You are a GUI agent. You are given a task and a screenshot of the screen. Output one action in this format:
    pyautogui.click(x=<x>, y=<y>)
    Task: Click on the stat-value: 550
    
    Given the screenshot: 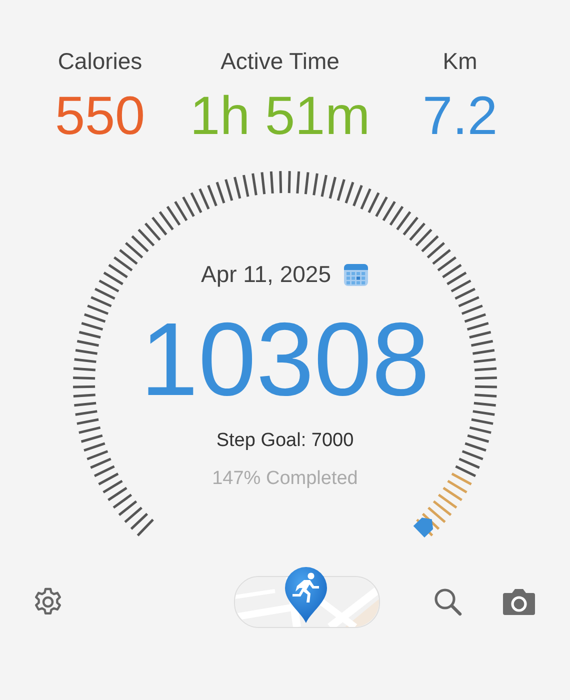 What is the action you would take?
    pyautogui.click(x=100, y=116)
    